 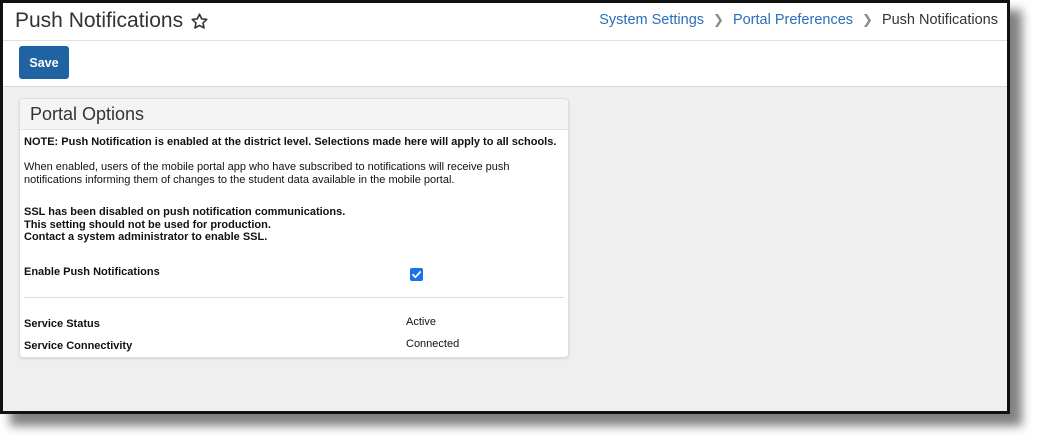 I want to click on breadcrumb-portal-preferences: Portal Preferences, so click(x=793, y=20).